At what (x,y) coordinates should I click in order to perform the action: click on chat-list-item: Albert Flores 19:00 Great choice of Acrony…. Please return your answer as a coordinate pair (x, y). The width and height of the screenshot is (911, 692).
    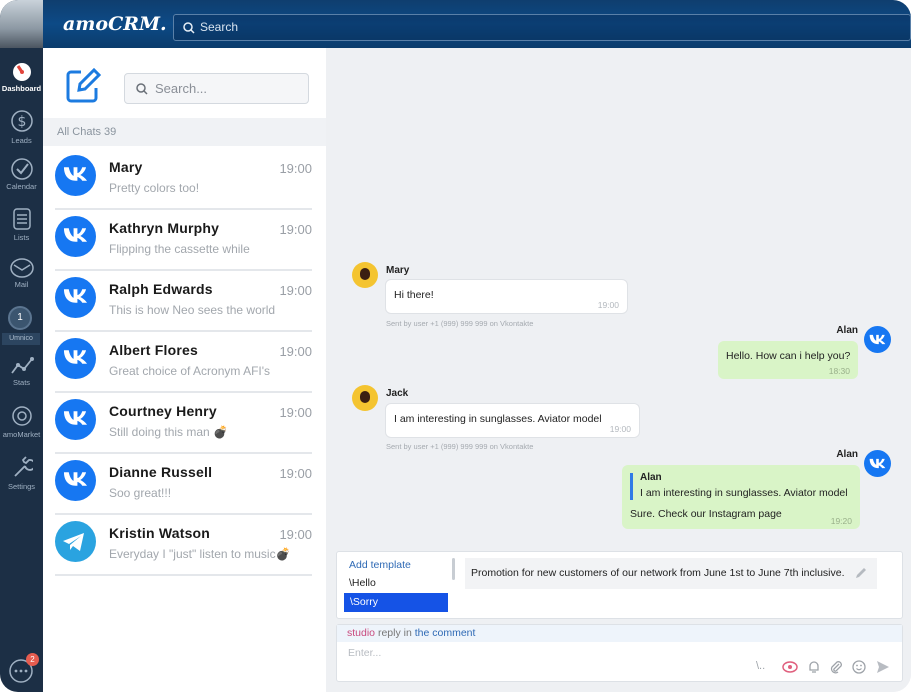
    Looking at the image, I should click on (184, 362).